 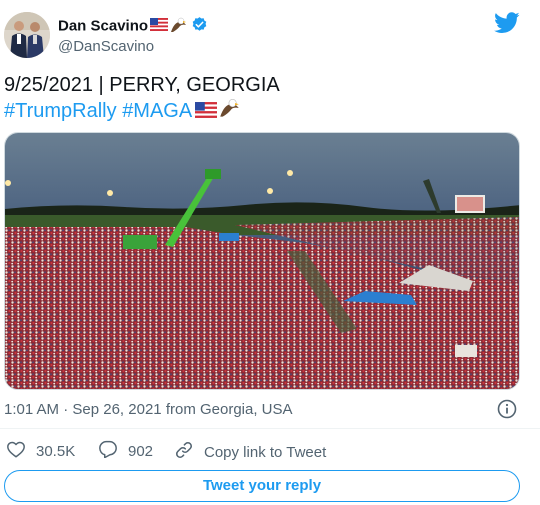 What do you see at coordinates (507, 411) in the screenshot?
I see `info-icon` at bounding box center [507, 411].